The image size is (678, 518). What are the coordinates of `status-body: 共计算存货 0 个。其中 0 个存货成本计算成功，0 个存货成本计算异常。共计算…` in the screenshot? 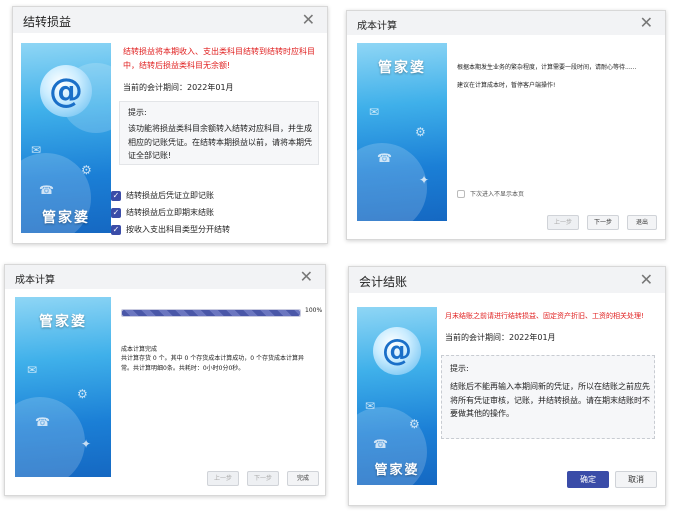 It's located at (212, 364).